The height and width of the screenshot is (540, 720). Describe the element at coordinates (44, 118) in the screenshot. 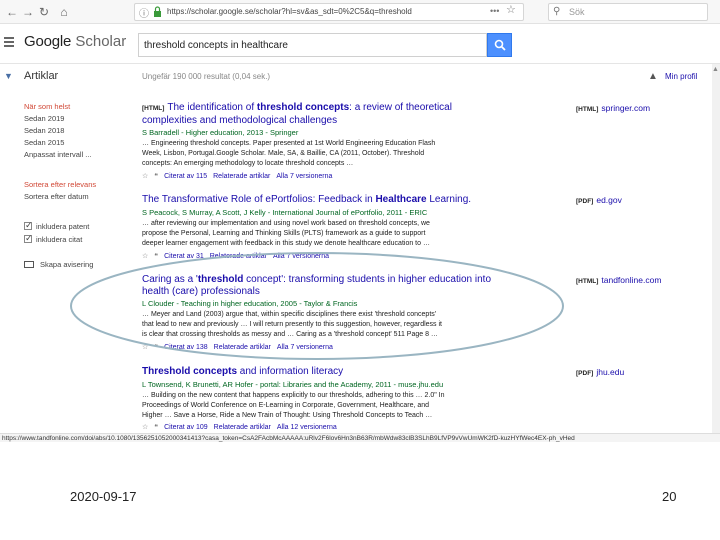

I see `sidebar-time-2019: Sedan 2019` at that location.